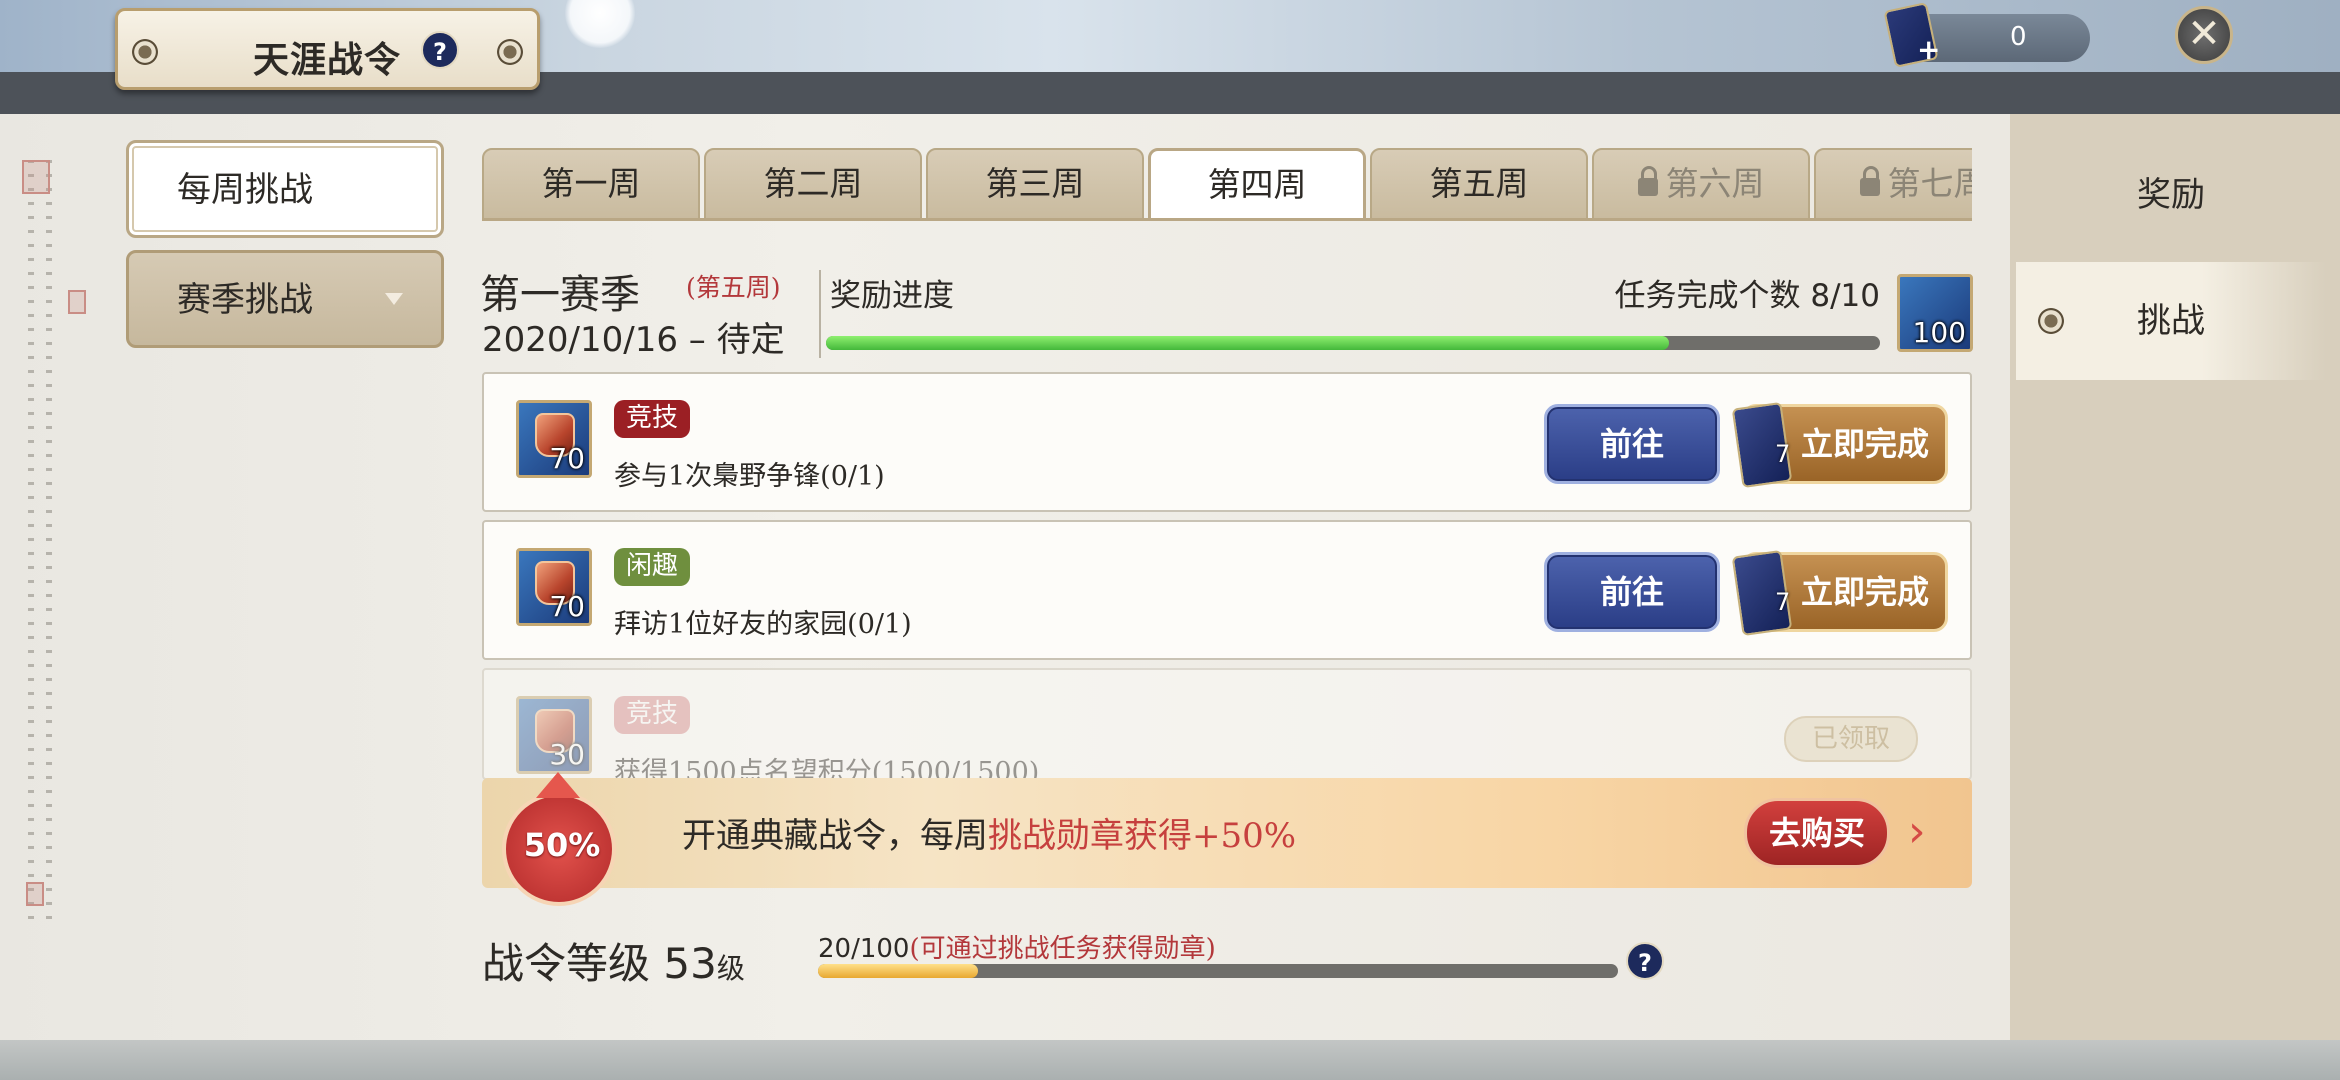 This screenshot has height=1080, width=2340. What do you see at coordinates (1851, 739) in the screenshot?
I see `claimed-badge: 已领取` at bounding box center [1851, 739].